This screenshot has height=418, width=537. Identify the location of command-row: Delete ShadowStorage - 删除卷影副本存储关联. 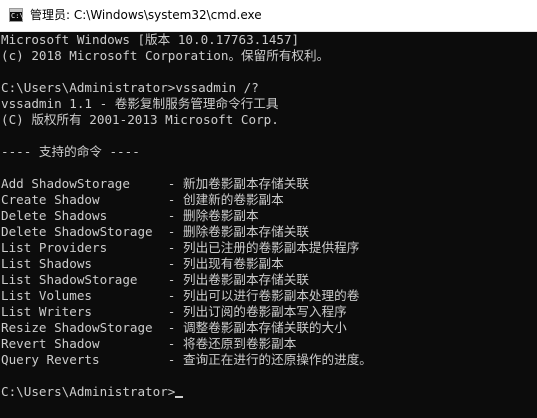
(155, 231).